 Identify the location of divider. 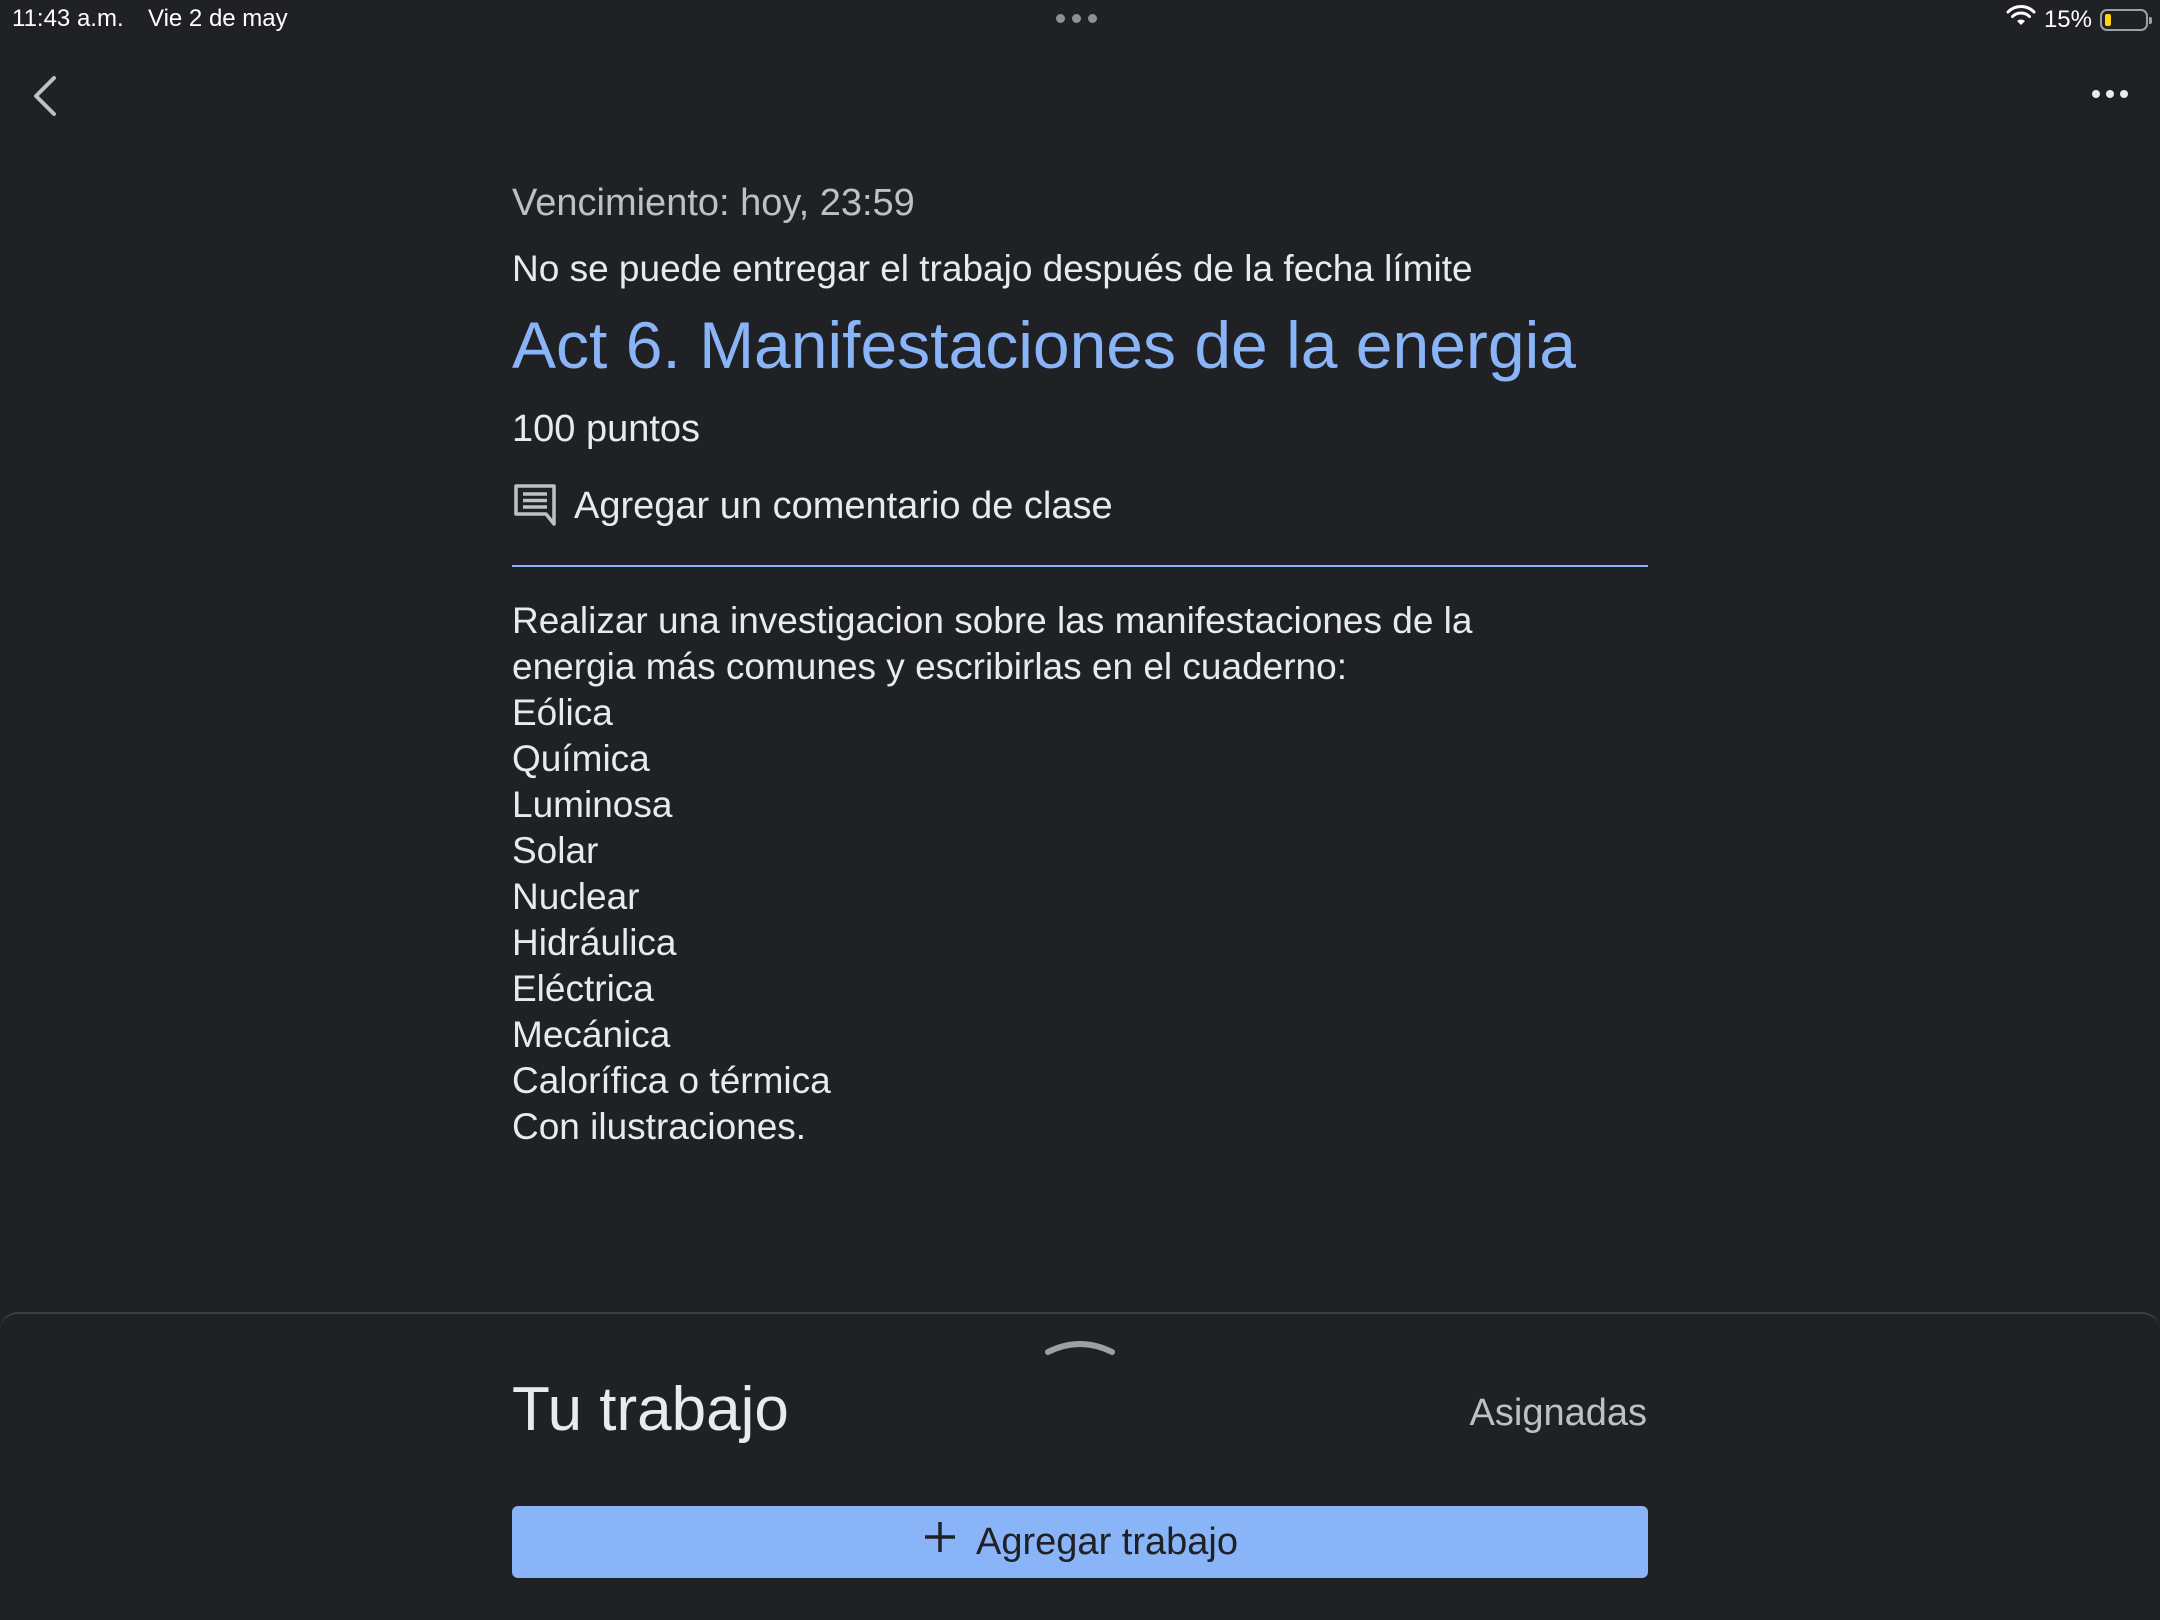
(1080, 566).